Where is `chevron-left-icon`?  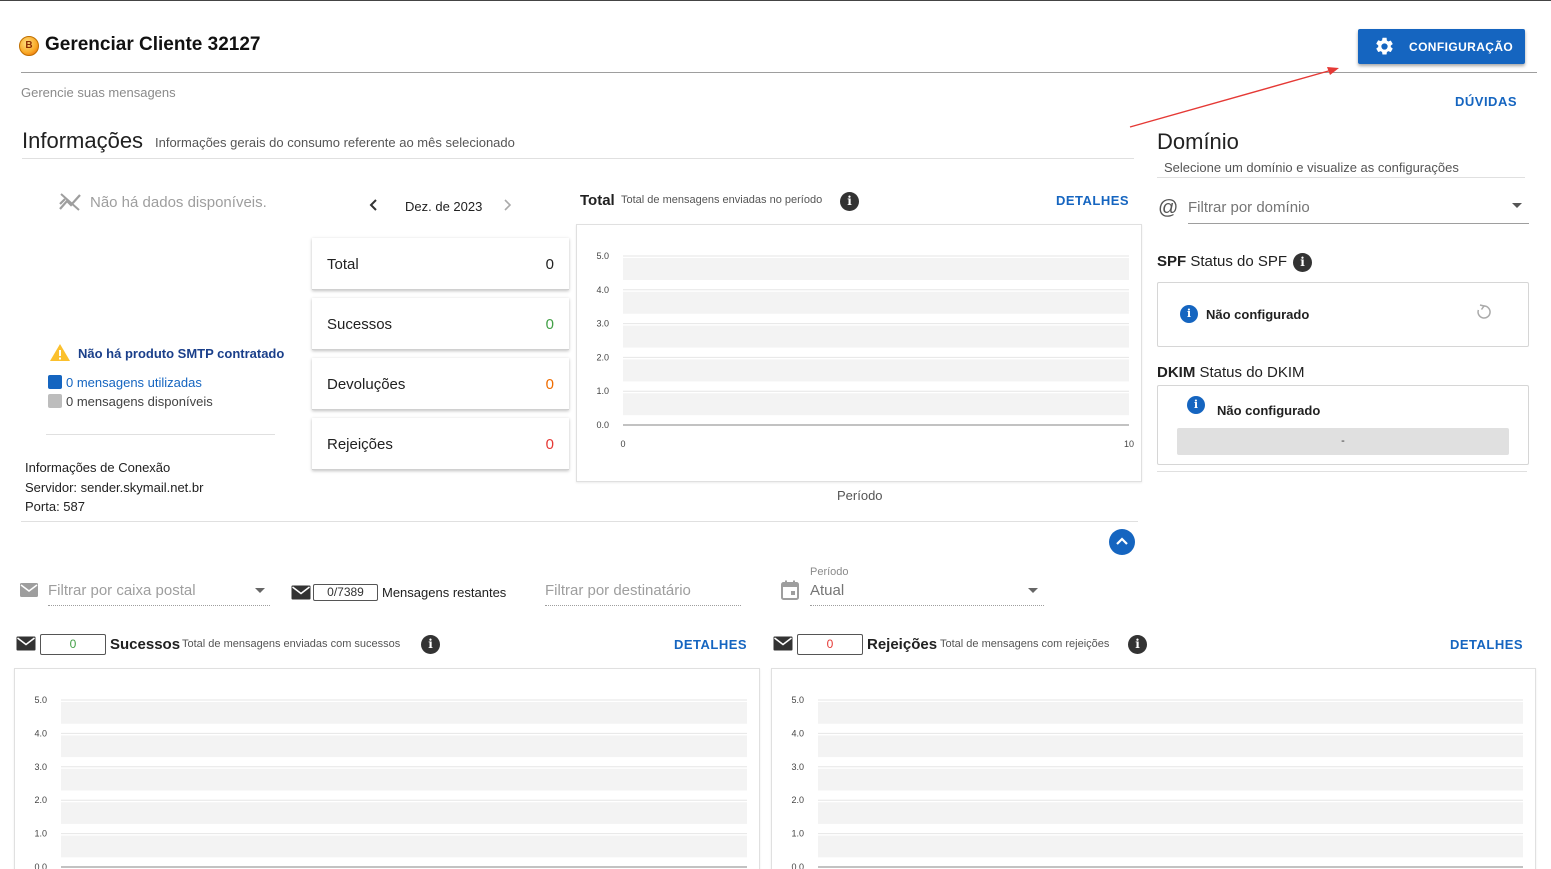 chevron-left-icon is located at coordinates (373, 205).